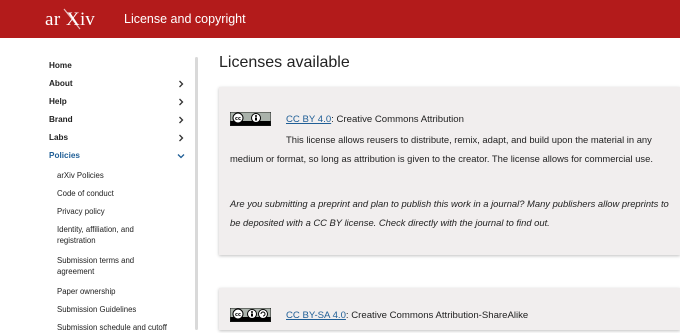 The height and width of the screenshot is (333, 680). What do you see at coordinates (121, 327) in the screenshot?
I see `sidebar-subitem-submission-schedule: Submission schedule and cutoff` at bounding box center [121, 327].